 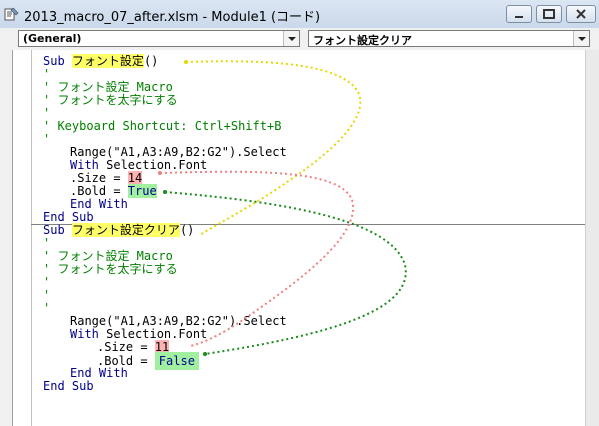 What do you see at coordinates (257, 258) in the screenshot?
I see `annotation-arrow-size` at bounding box center [257, 258].